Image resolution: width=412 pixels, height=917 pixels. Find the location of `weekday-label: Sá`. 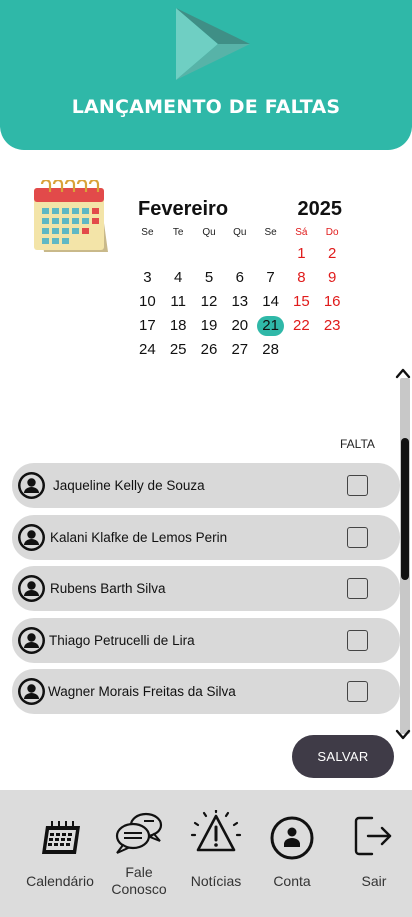

weekday-label: Sá is located at coordinates (301, 232).